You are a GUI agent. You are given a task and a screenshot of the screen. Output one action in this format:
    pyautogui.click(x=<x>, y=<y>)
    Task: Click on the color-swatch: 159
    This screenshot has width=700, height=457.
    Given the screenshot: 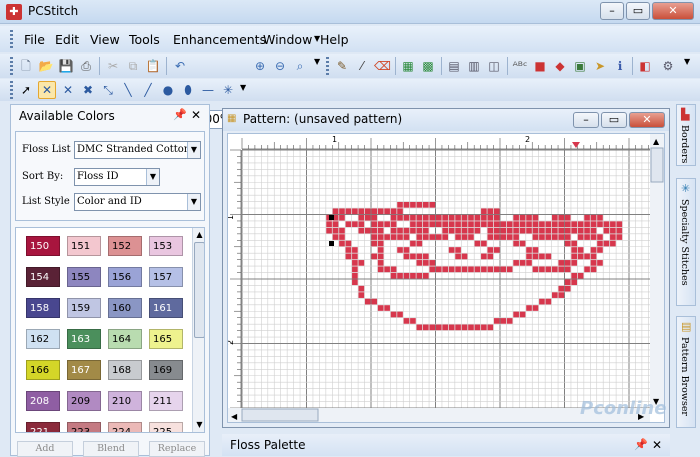 What is the action you would take?
    pyautogui.click(x=84, y=308)
    